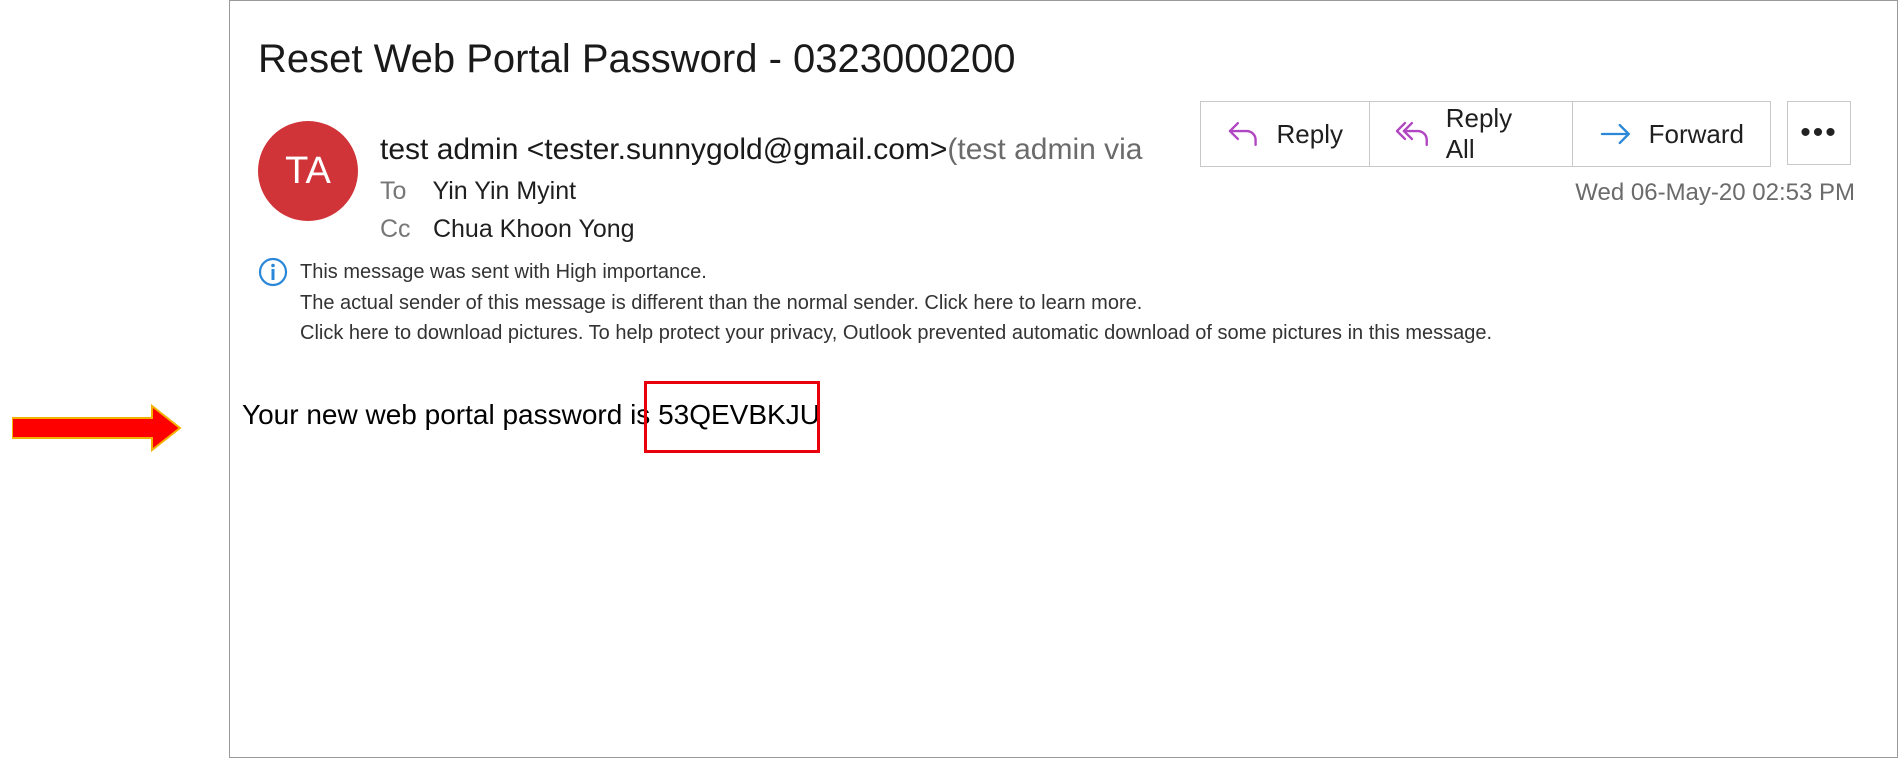  What do you see at coordinates (637, 59) in the screenshot?
I see `email-subject: Reset Web Portal Password - 0323000200` at bounding box center [637, 59].